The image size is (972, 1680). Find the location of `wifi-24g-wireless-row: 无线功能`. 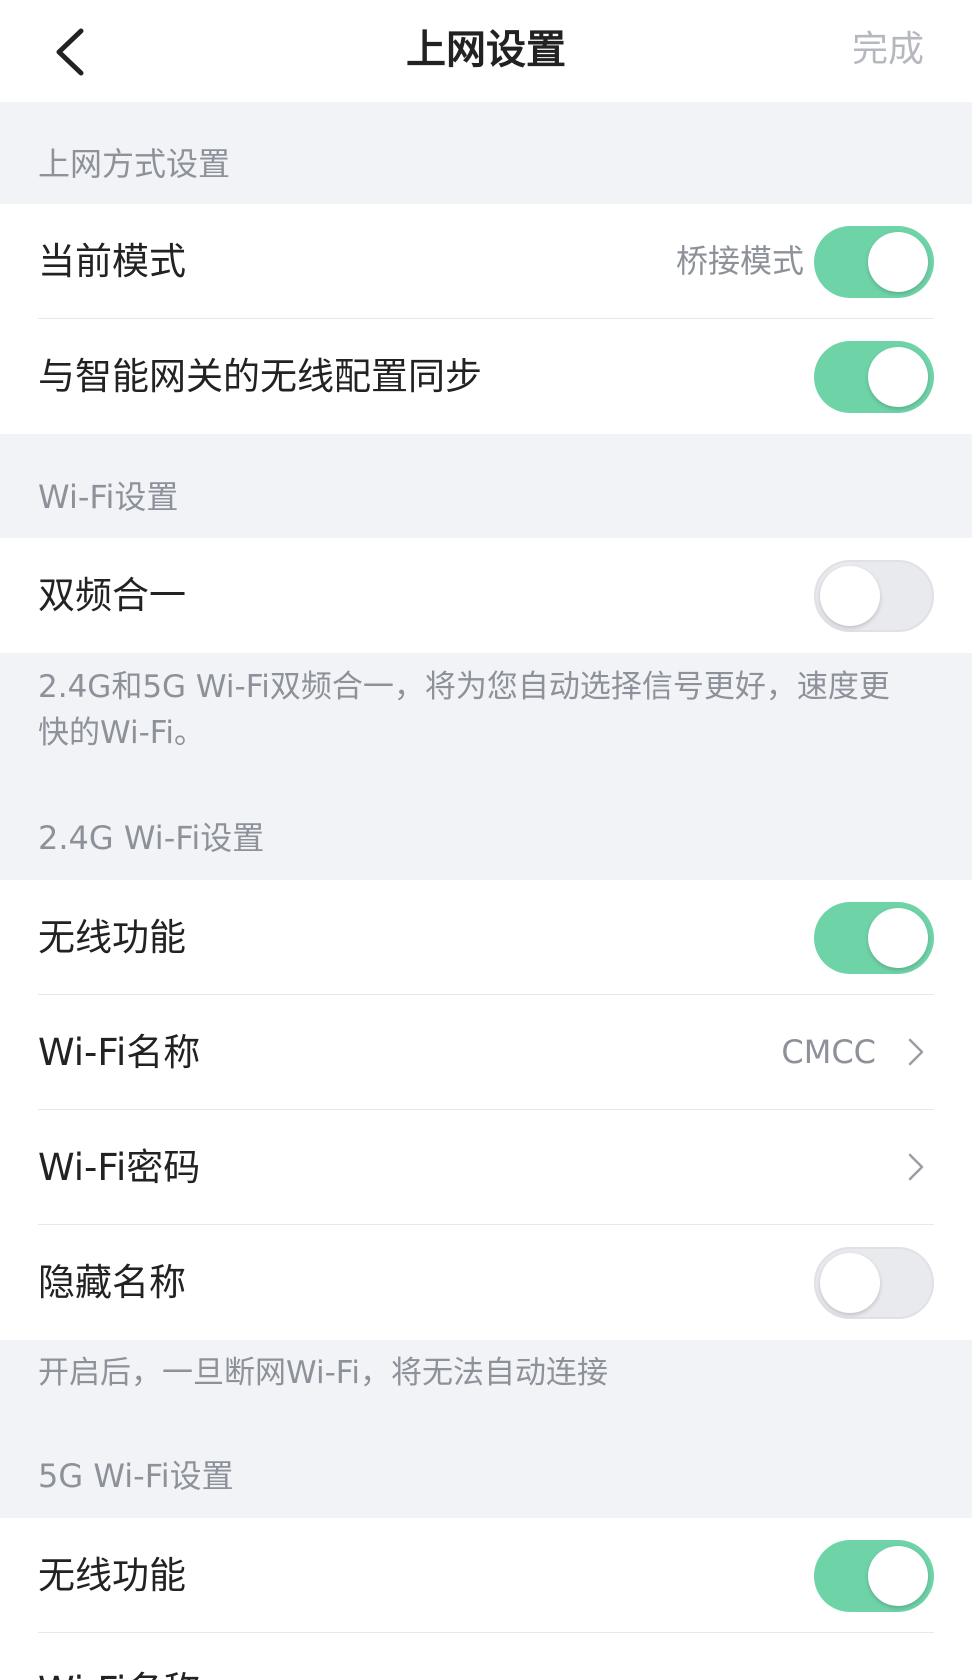

wifi-24g-wireless-row: 无线功能 is located at coordinates (486, 937).